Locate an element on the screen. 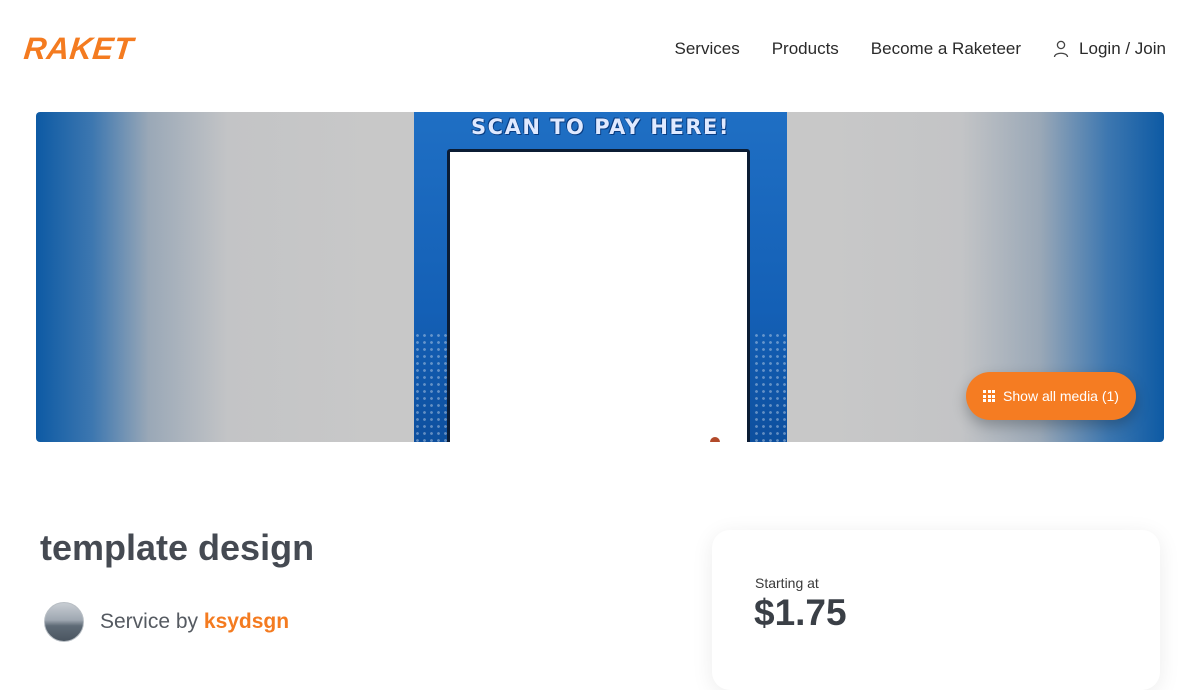 The image size is (1200, 690). nav-products: Products is located at coordinates (805, 49).